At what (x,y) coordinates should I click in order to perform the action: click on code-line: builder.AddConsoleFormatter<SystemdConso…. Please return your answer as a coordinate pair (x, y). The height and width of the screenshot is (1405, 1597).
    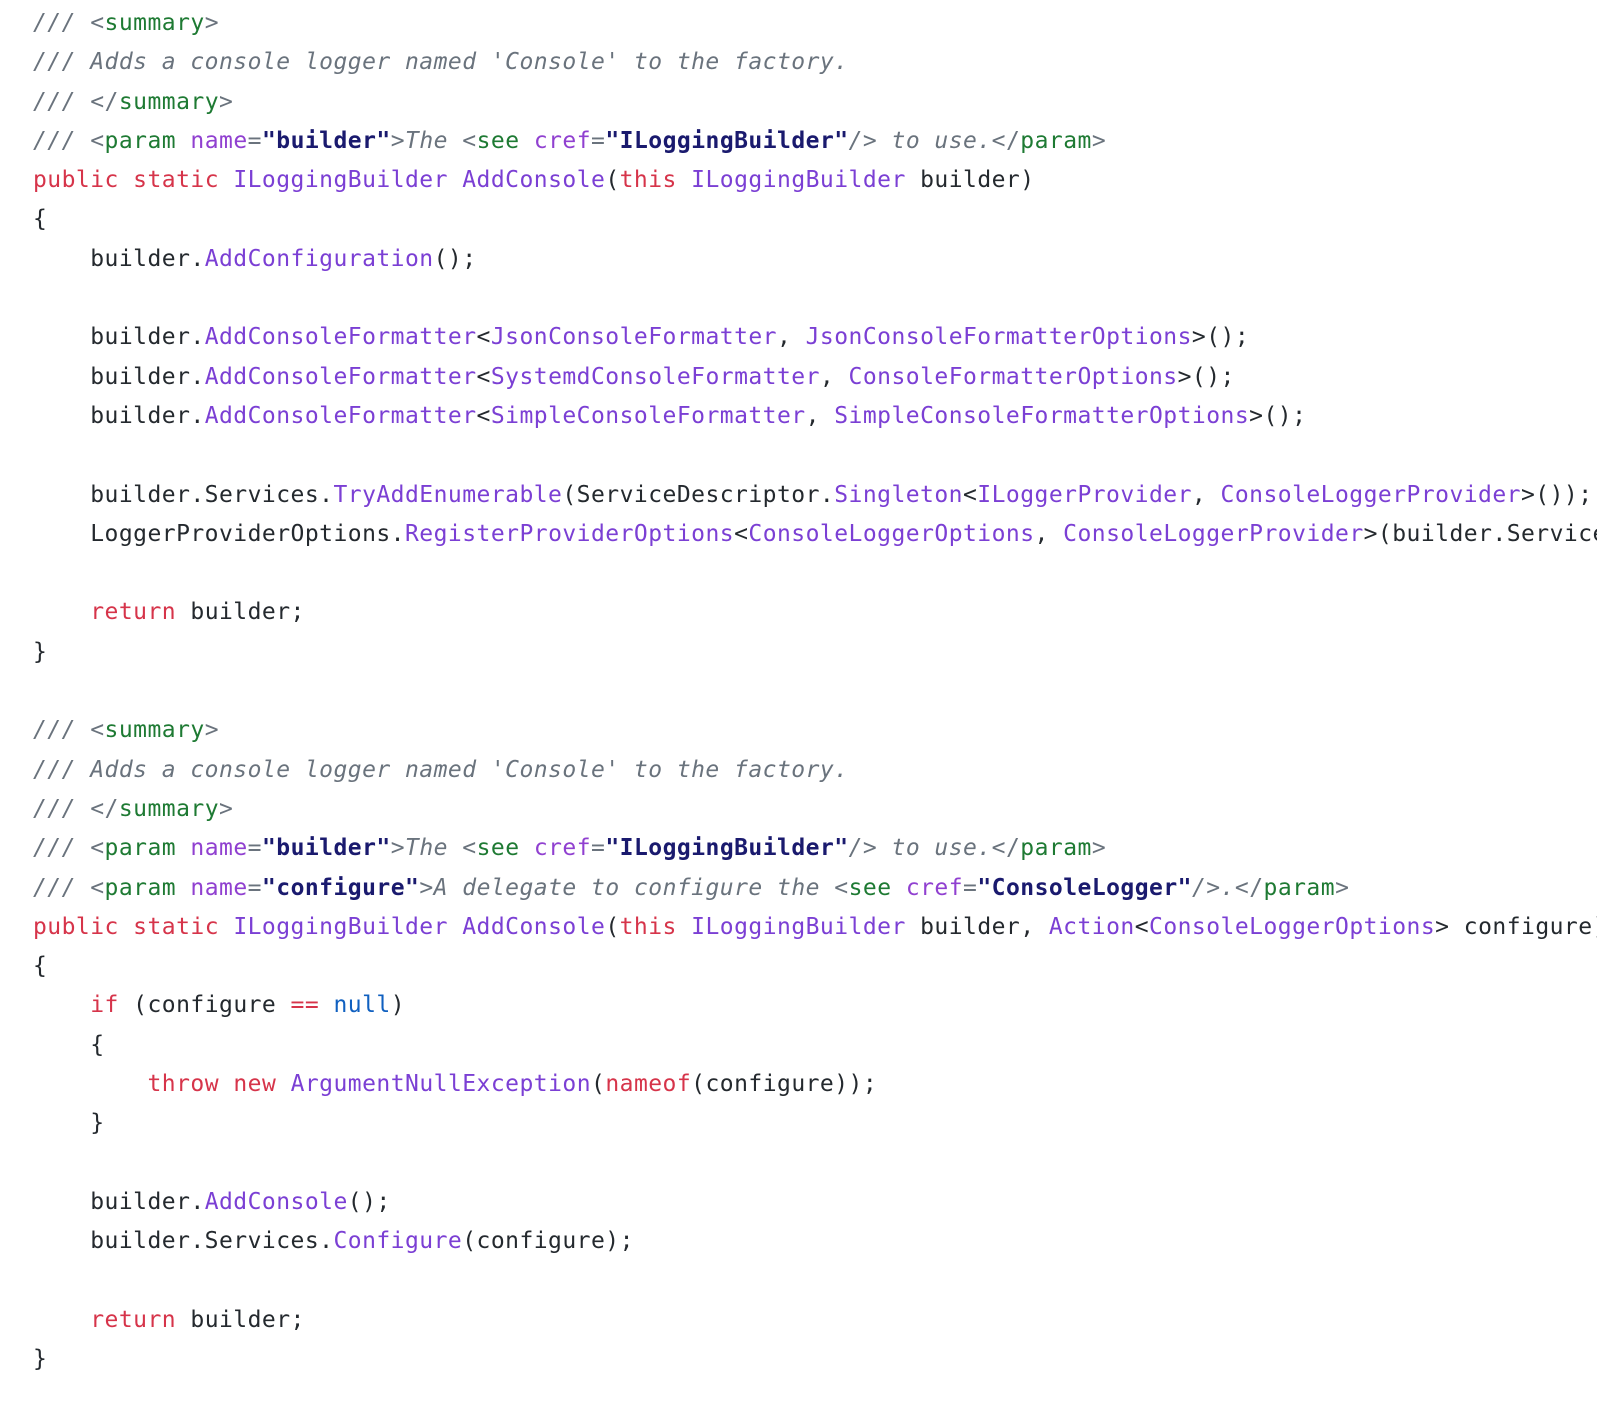
    Looking at the image, I should click on (815, 377).